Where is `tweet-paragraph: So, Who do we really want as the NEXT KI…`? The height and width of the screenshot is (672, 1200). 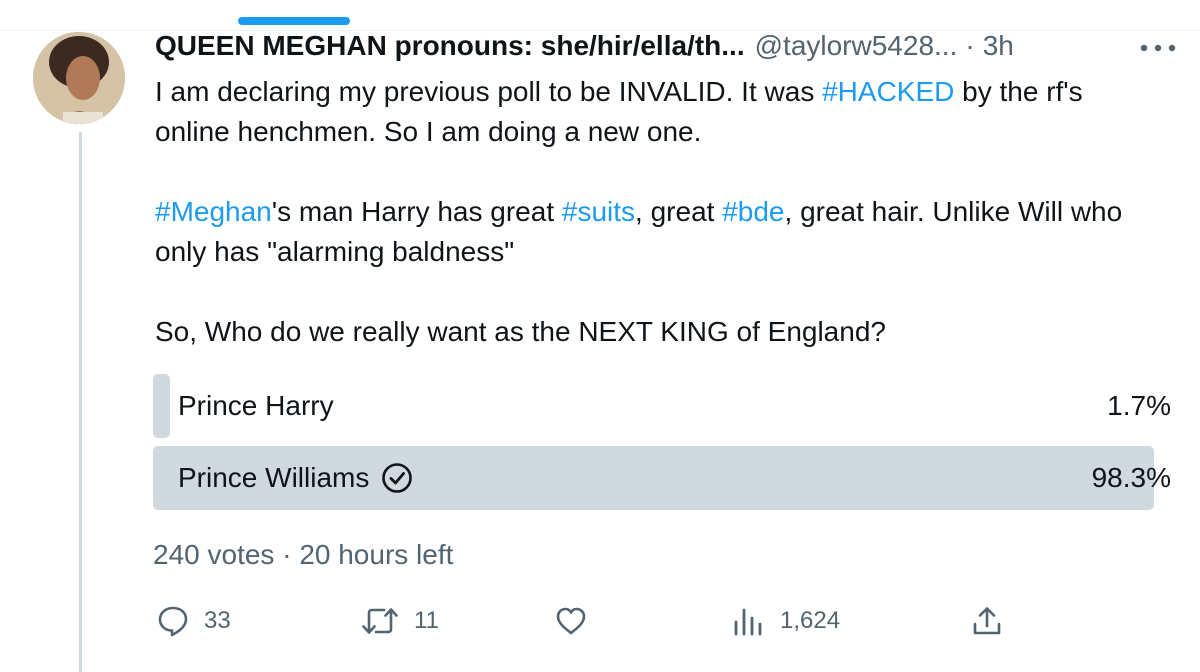 tweet-paragraph: So, Who do we really want as the NEXT KI… is located at coordinates (520, 331).